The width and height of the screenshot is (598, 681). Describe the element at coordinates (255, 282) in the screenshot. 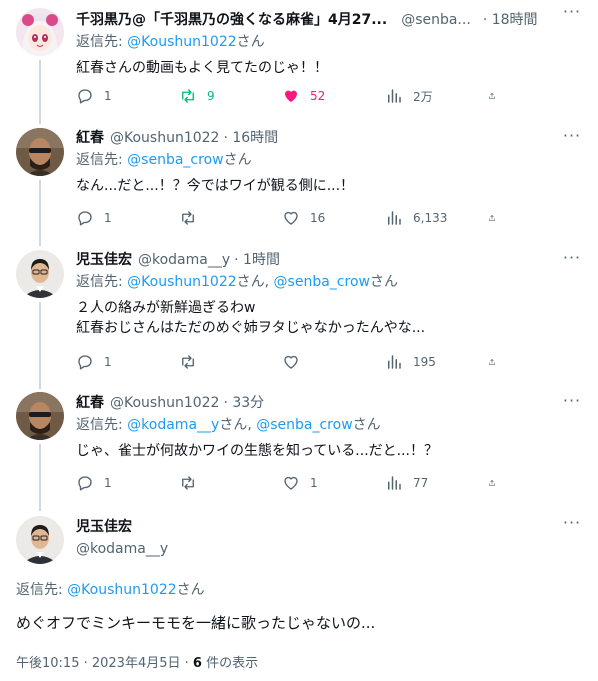

I see `reply-to-separator: さん,` at that location.